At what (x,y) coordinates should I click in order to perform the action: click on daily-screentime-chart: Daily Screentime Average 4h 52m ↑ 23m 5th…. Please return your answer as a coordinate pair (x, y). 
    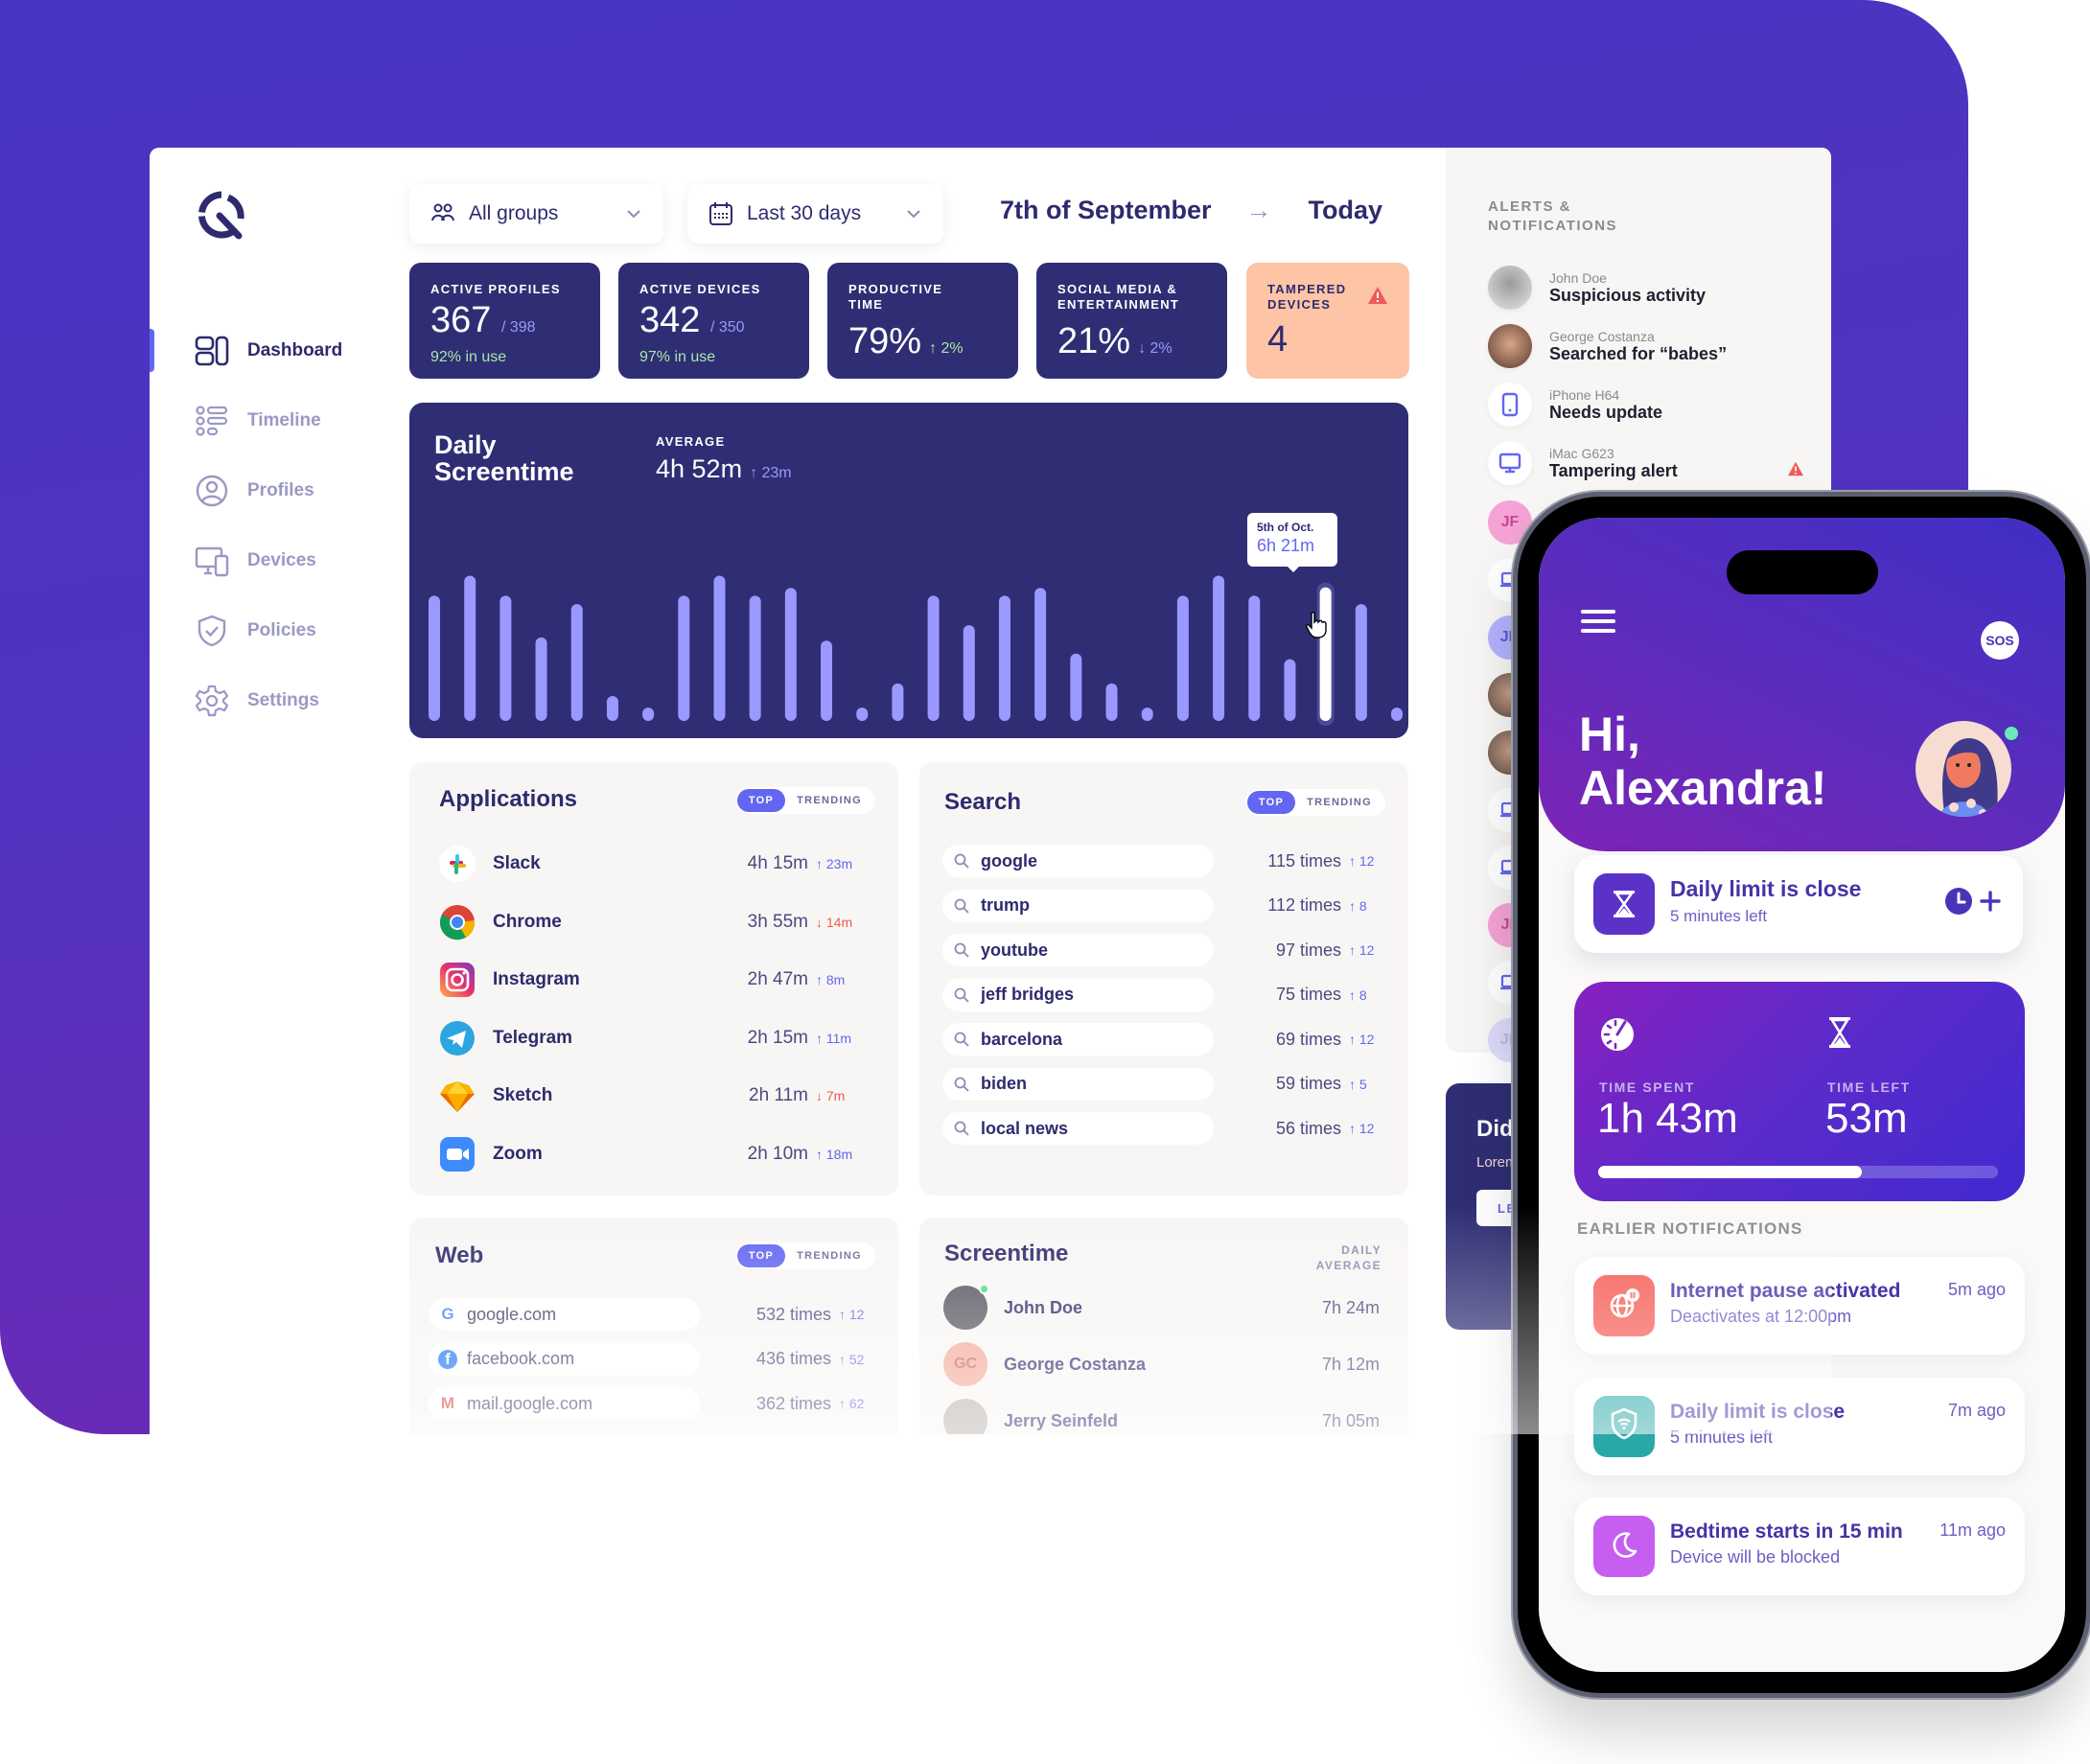
    Looking at the image, I should click on (908, 570).